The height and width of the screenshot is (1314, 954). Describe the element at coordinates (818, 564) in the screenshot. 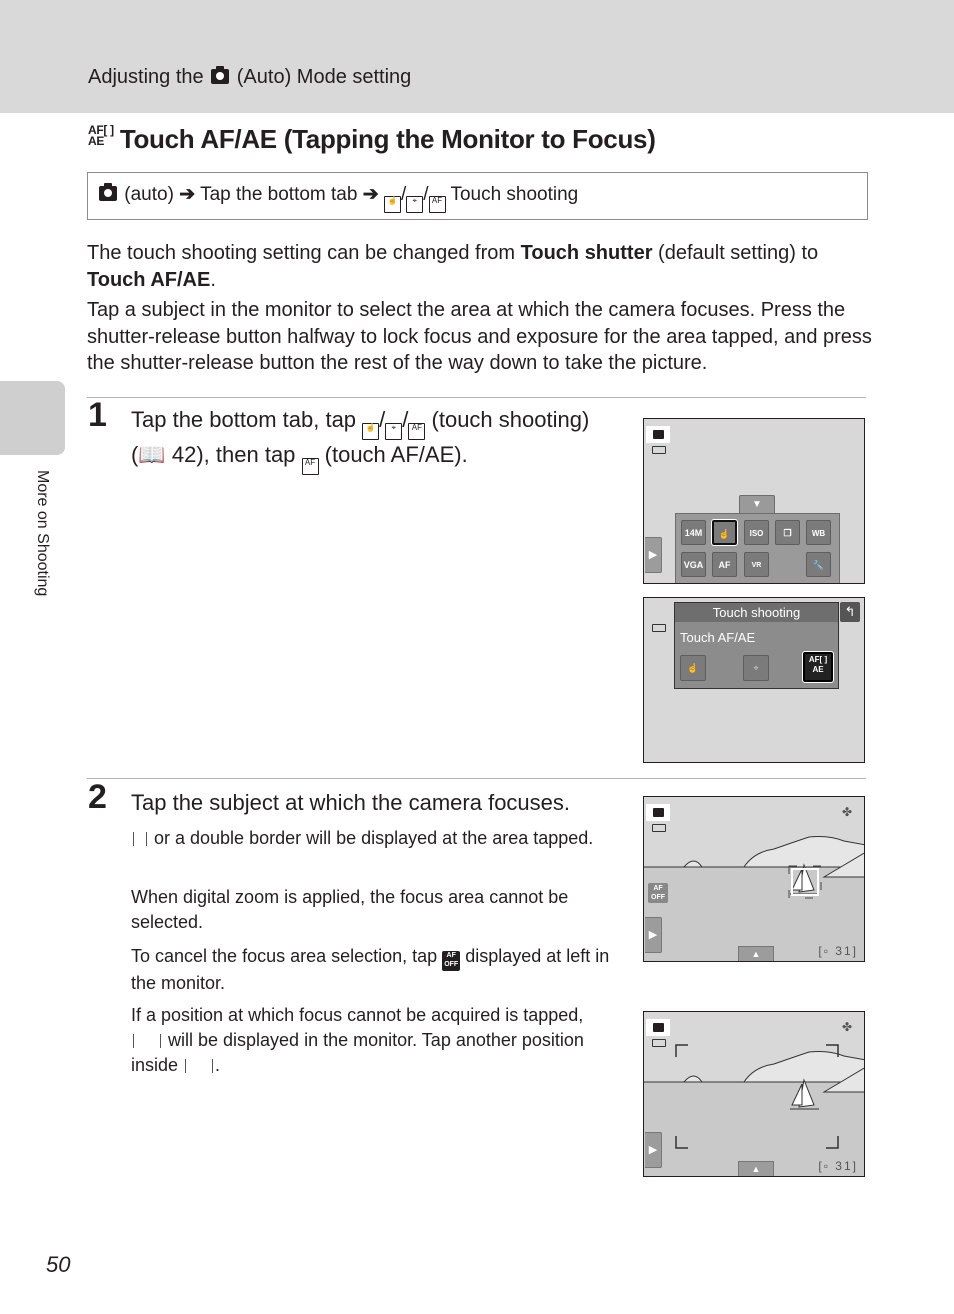

I see `wrench-icon: 🔧` at that location.